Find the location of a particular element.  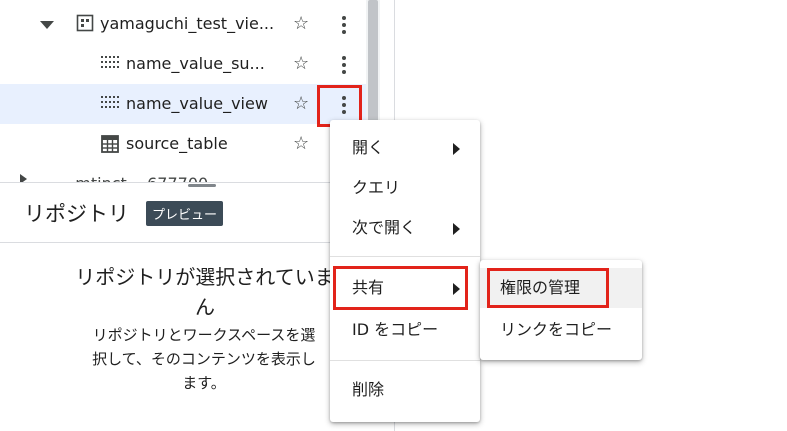

tree-item-label: ...mtinct... 677700 is located at coordinates (134, 178).